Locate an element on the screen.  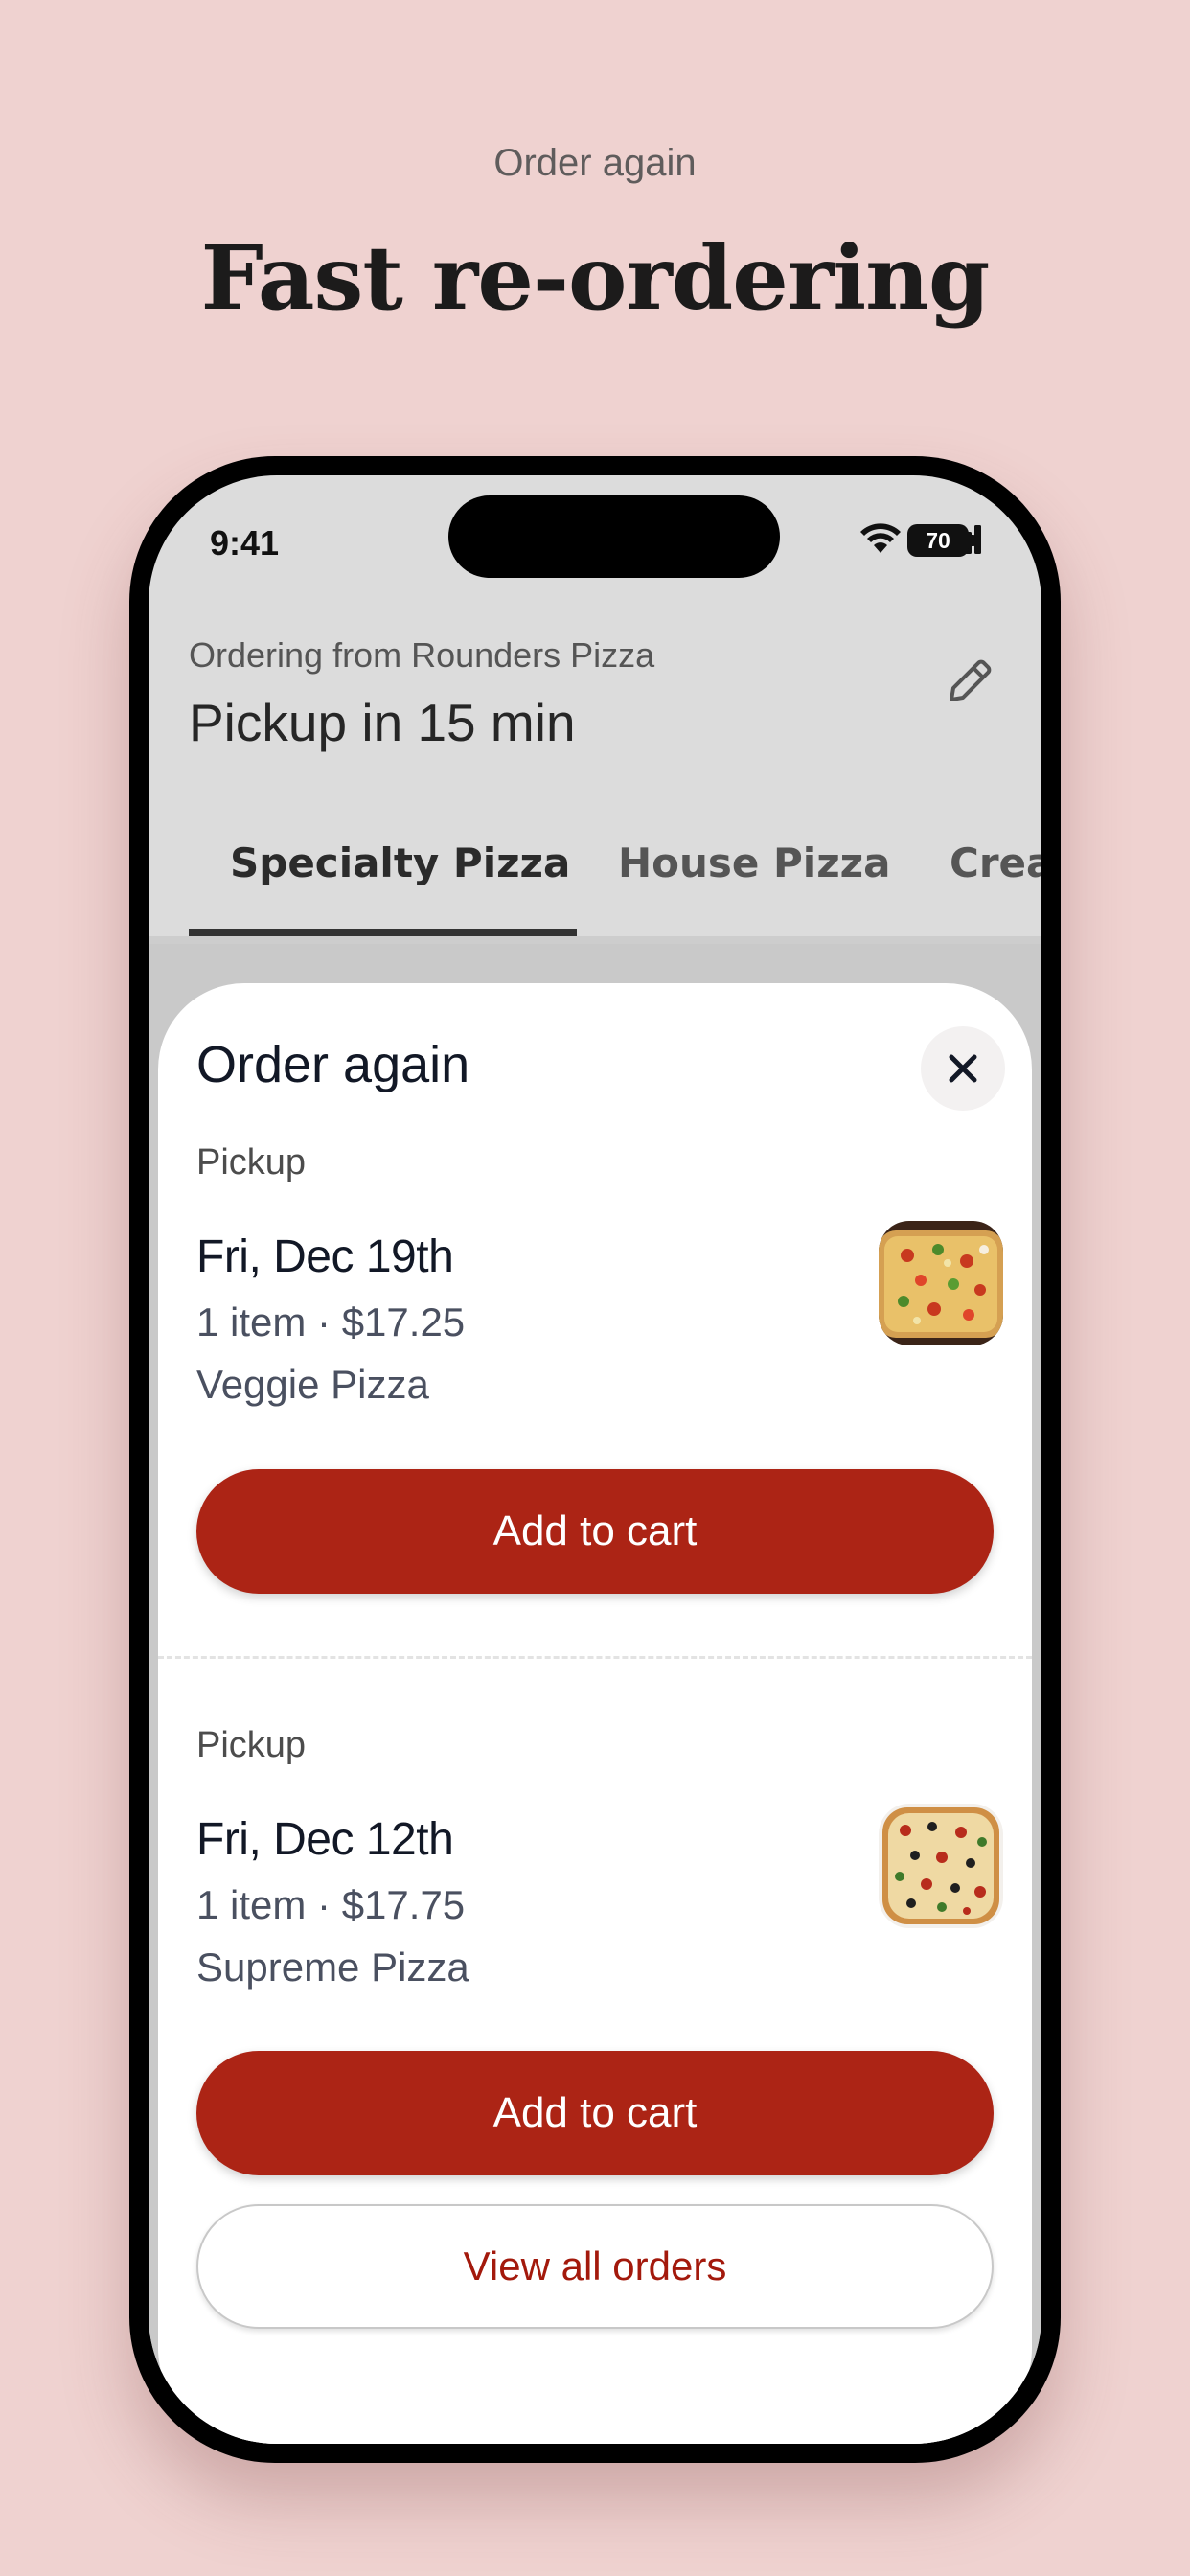
tab-divider is located at coordinates (595, 940).